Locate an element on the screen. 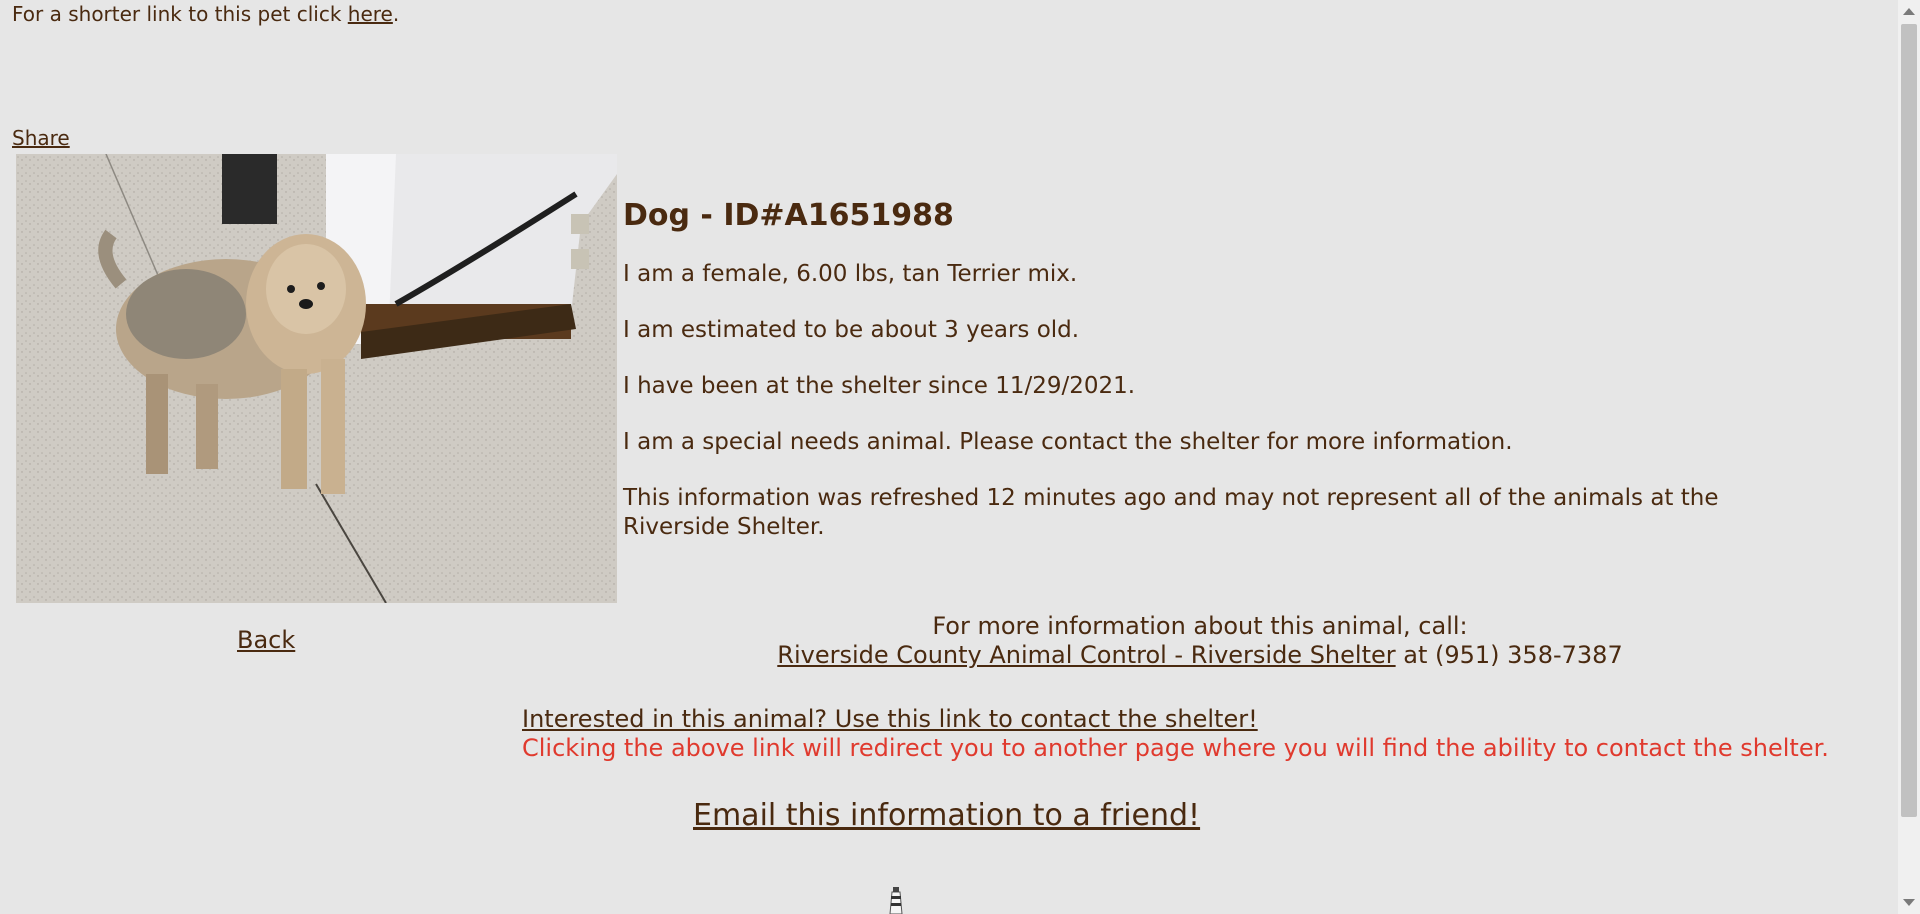 This screenshot has height=914, width=1920. scroll-down-icon is located at coordinates (1909, 902).